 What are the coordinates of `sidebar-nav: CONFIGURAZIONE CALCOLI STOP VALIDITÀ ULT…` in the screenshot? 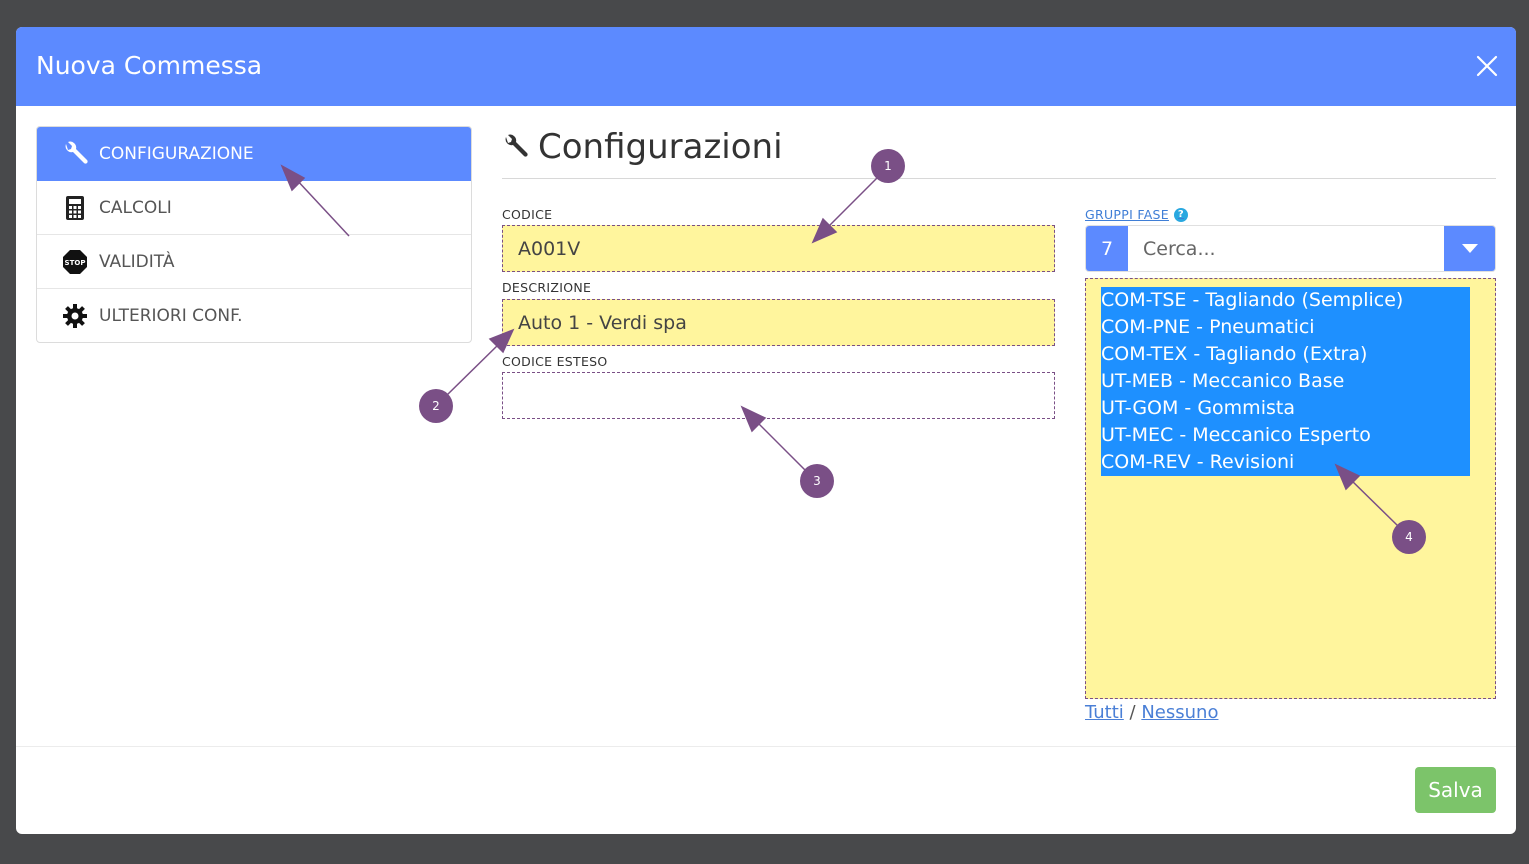 It's located at (254, 234).